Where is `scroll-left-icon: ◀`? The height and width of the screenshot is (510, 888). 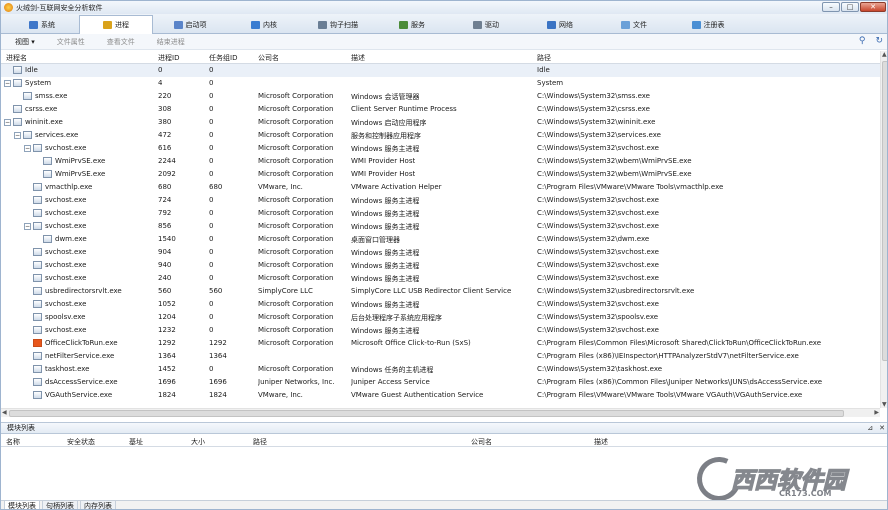
scroll-left-icon: ◀ is located at coordinates (4, 412).